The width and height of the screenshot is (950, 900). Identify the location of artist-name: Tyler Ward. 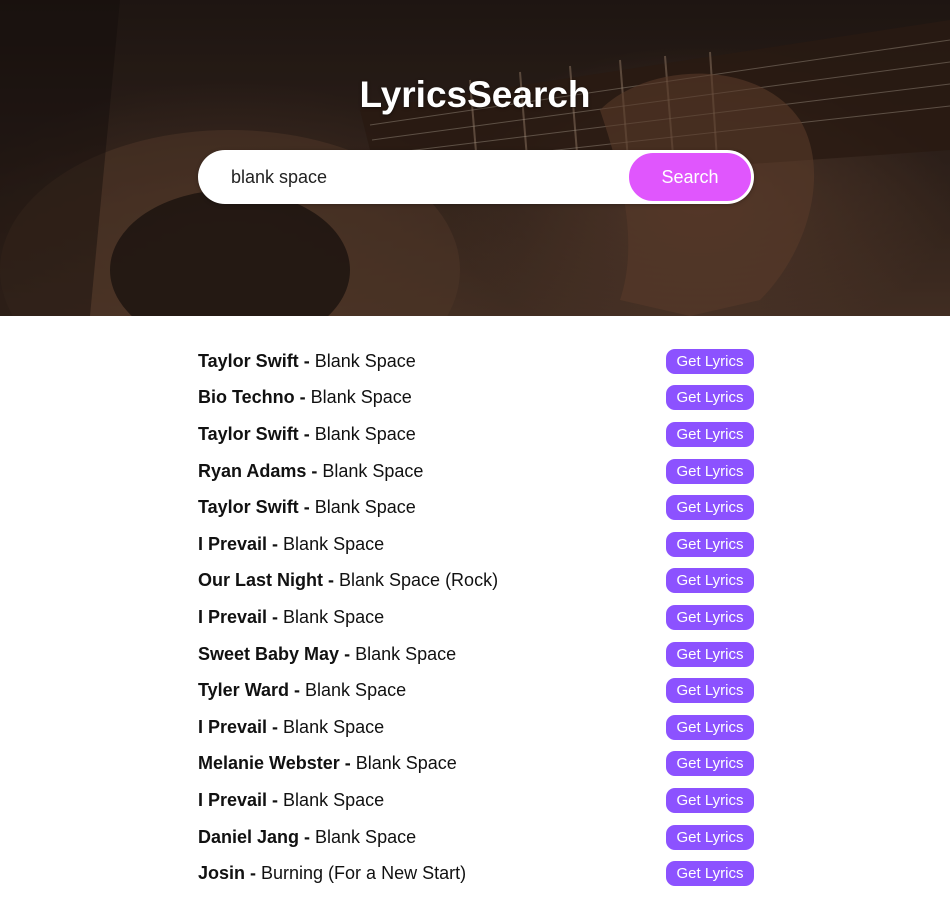
(244, 690).